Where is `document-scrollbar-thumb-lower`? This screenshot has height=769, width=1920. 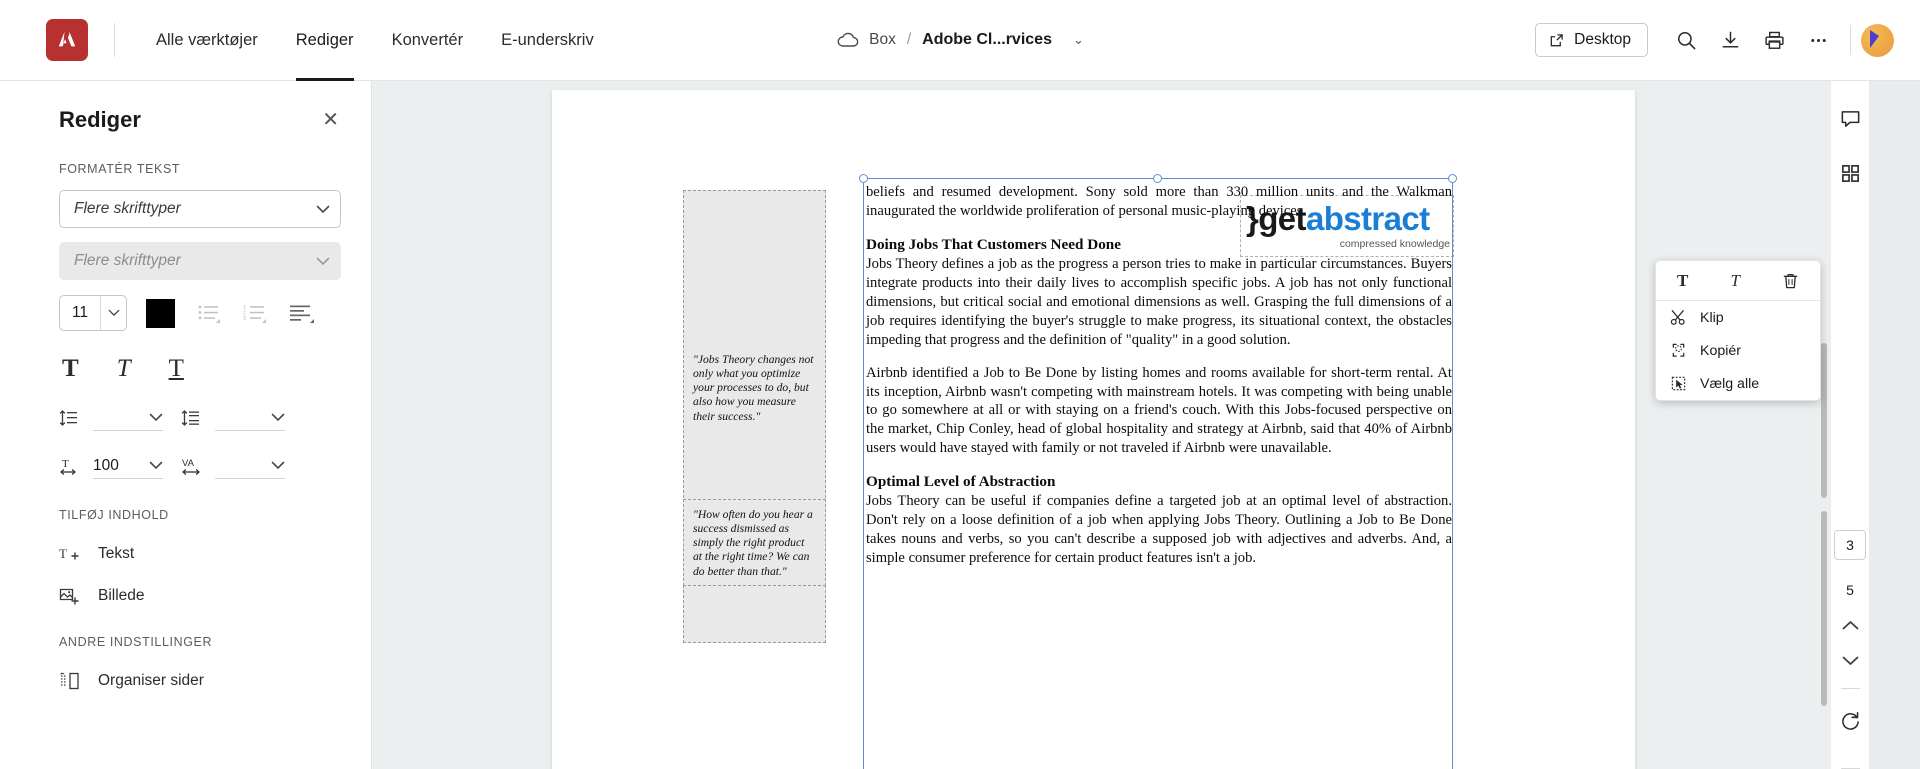
document-scrollbar-thumb-lower is located at coordinates (1824, 608).